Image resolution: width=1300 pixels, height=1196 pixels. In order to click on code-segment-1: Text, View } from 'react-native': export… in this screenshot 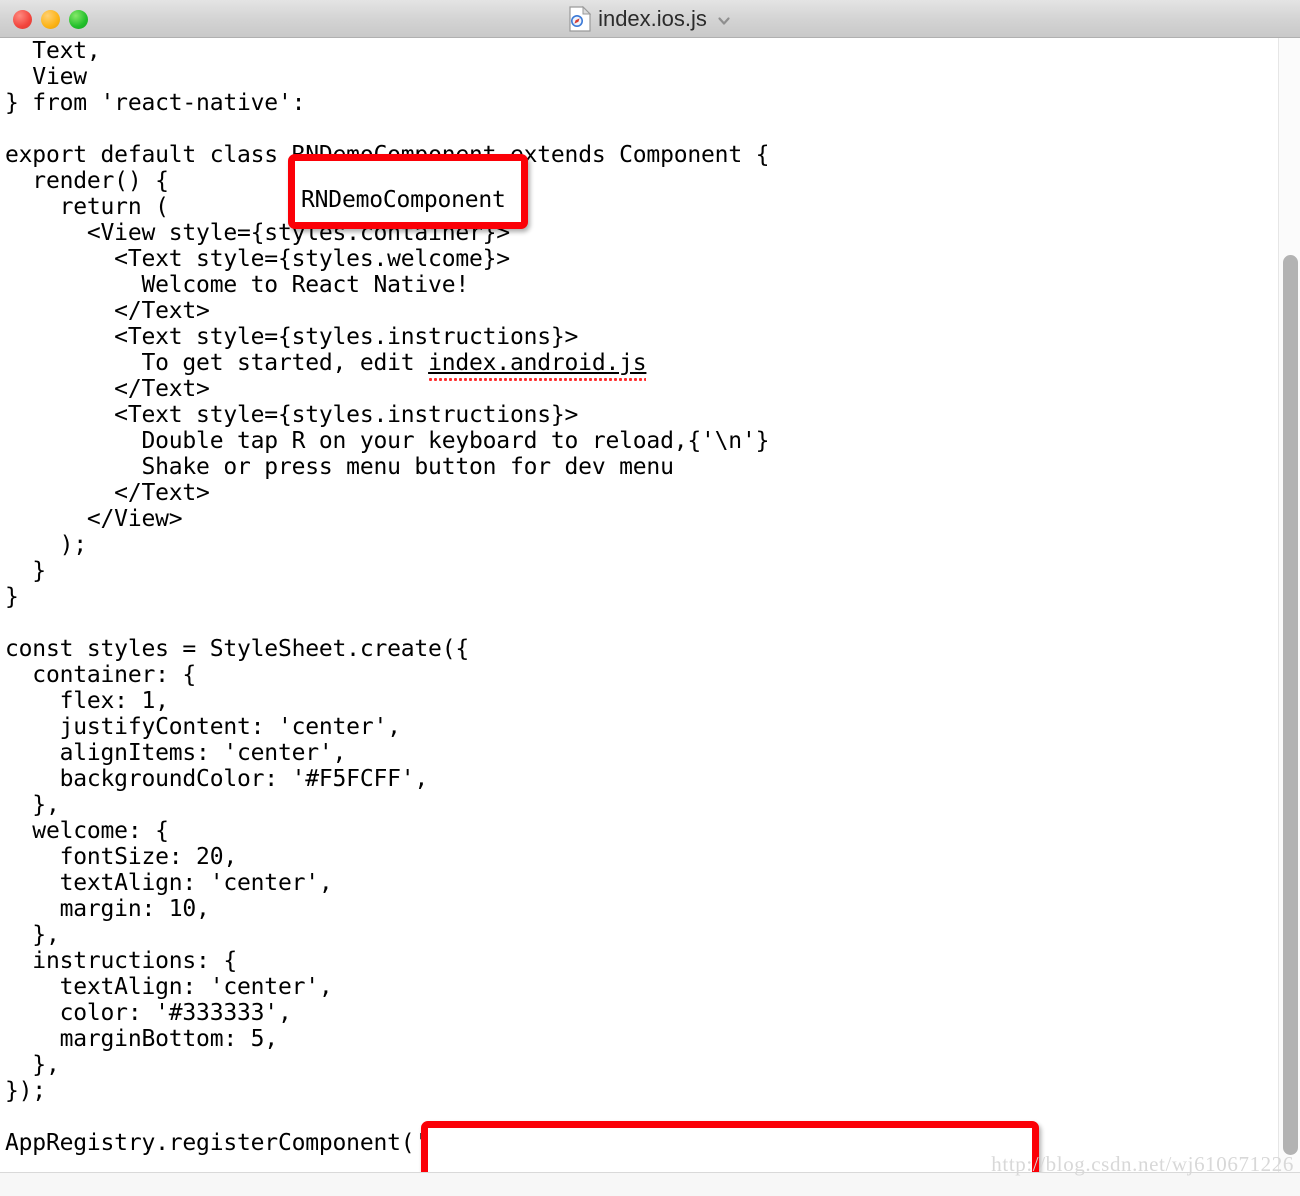, I will do `click(155, 103)`.